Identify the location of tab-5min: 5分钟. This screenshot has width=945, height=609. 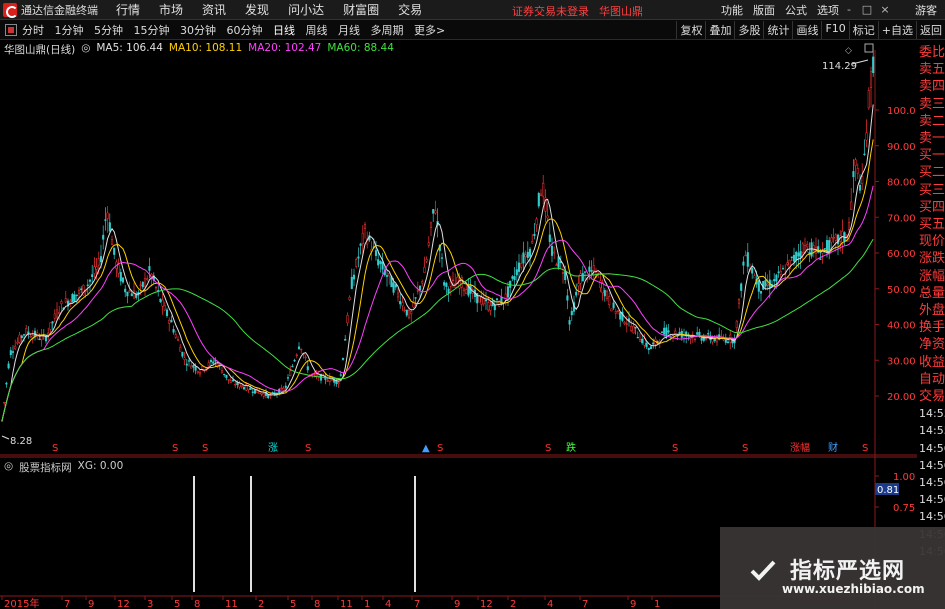
(108, 30).